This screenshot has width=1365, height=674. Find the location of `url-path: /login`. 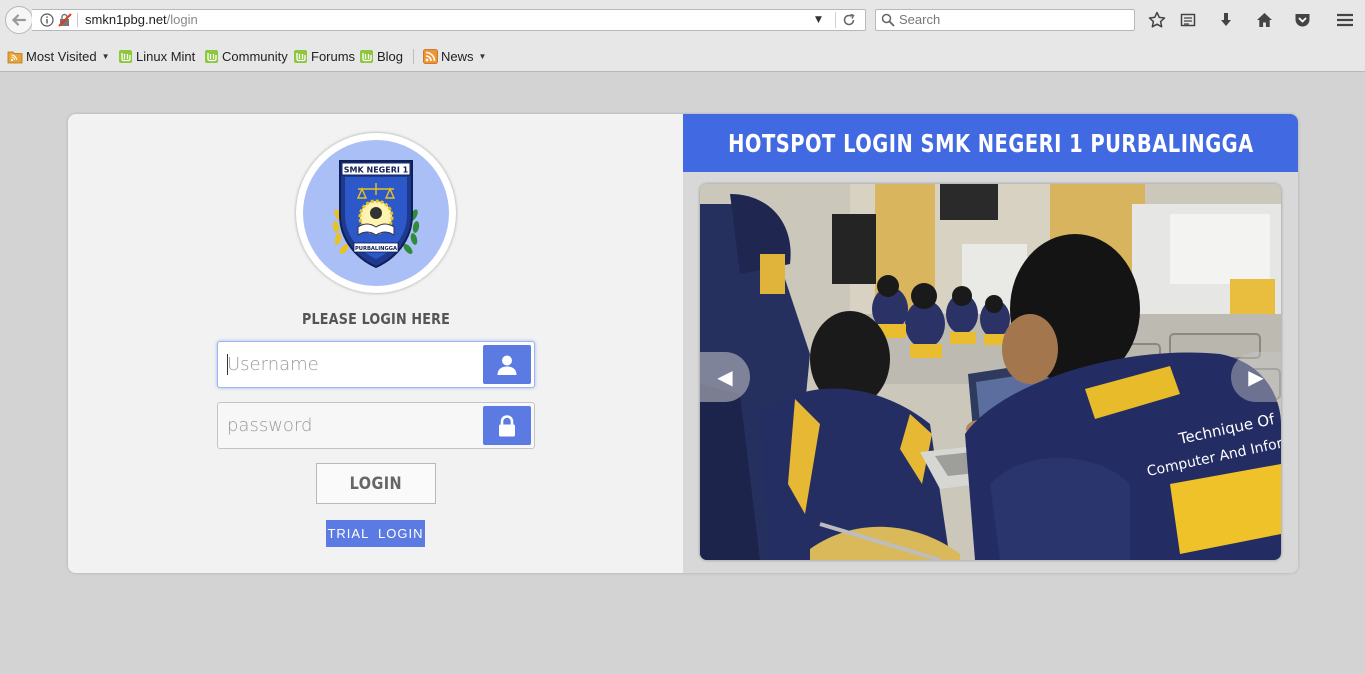

url-path: /login is located at coordinates (182, 19).